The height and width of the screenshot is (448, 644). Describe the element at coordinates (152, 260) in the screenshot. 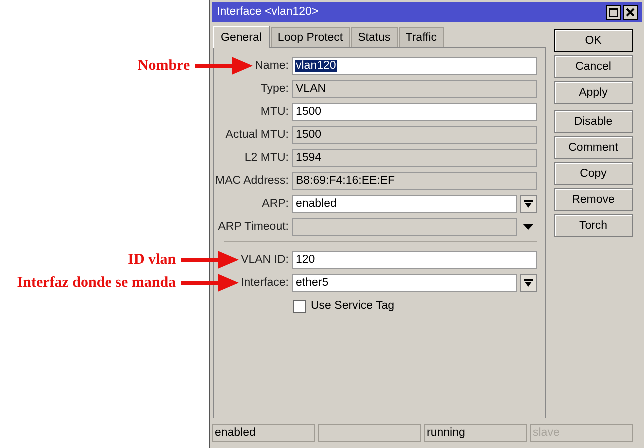

I see `annotation-text: ID vlan` at that location.